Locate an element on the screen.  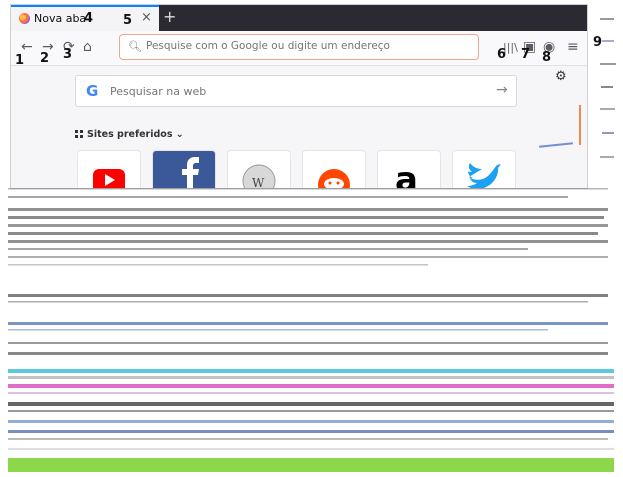
grid-icon is located at coordinates (79, 134).